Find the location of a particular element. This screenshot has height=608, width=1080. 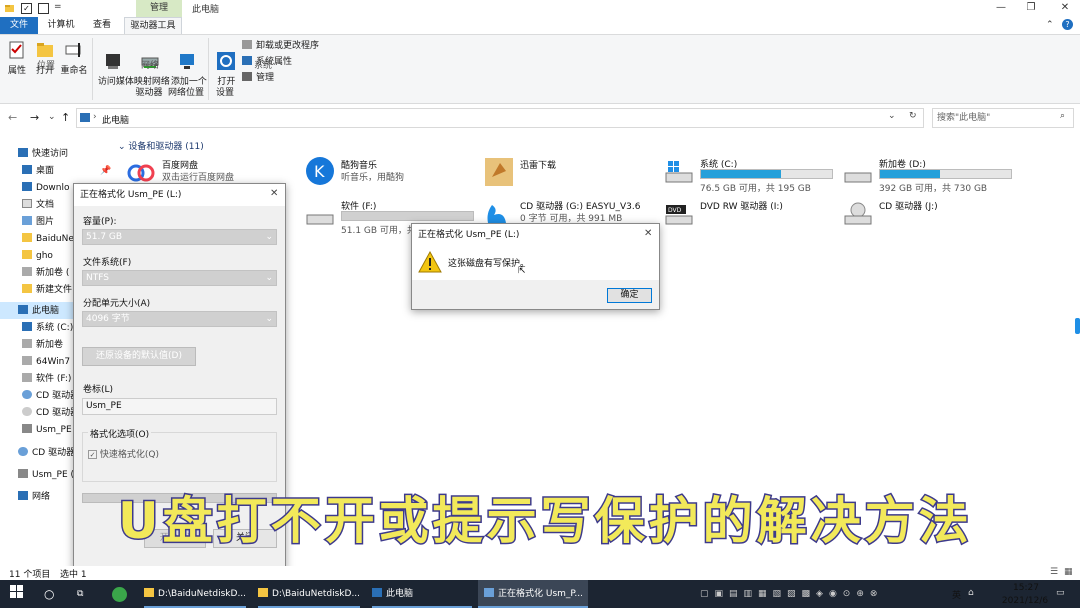

sidebar-item-cd-g: CD 驱动器 is located at coordinates (48, 396).